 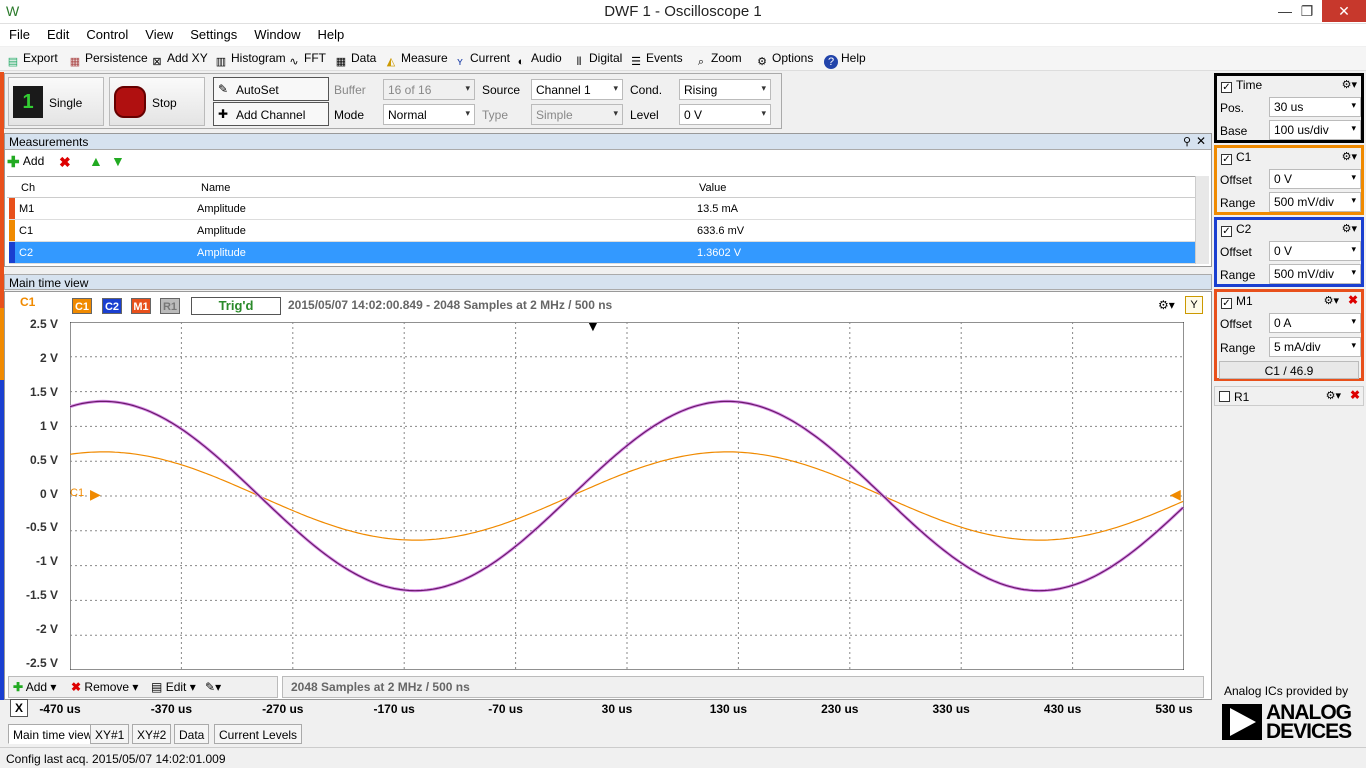 What do you see at coordinates (53, 734) in the screenshot?
I see `tab-main-time-view: Main time view` at bounding box center [53, 734].